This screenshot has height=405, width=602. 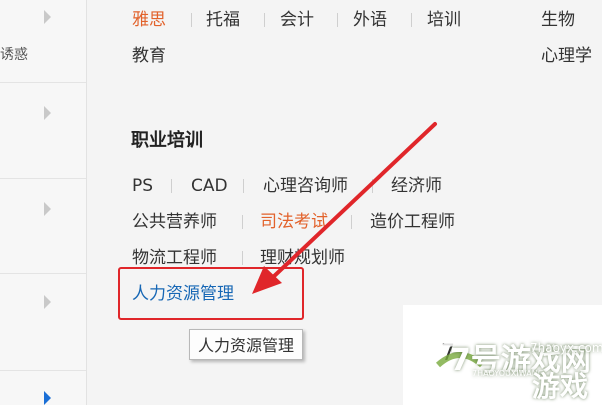 I want to click on link-ielts: 雅思, so click(x=149, y=20).